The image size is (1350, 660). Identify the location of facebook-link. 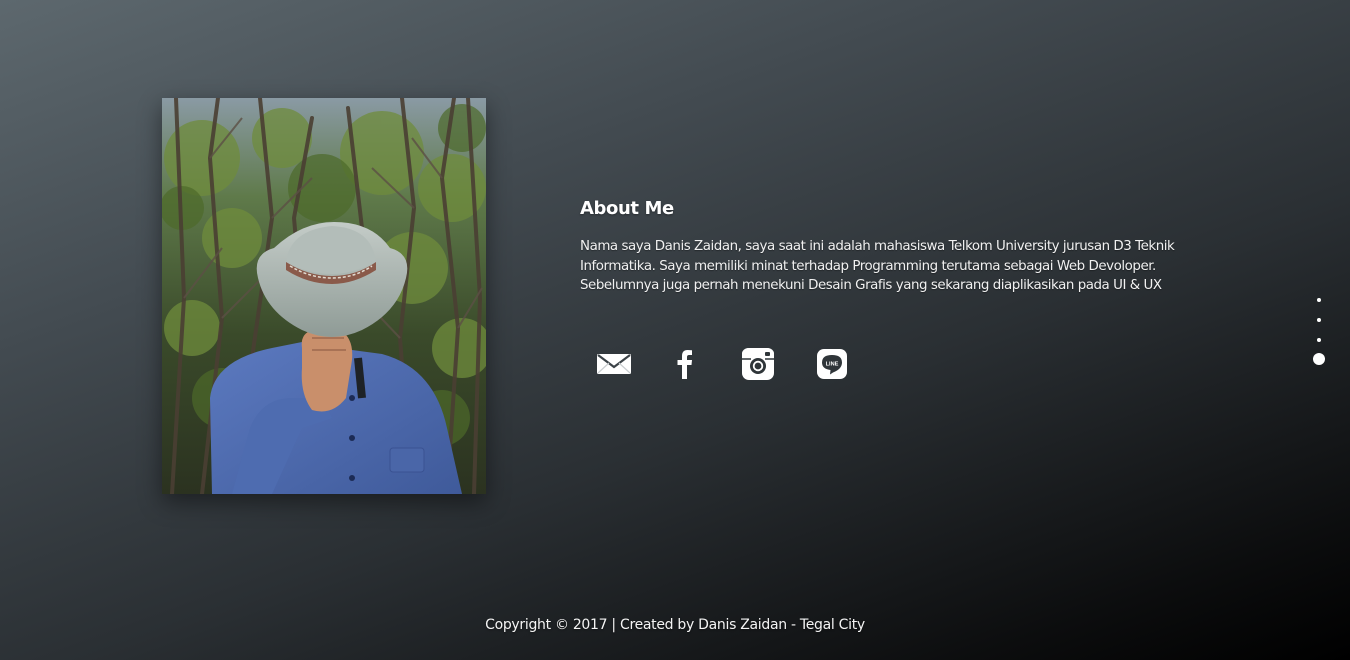
(684, 364).